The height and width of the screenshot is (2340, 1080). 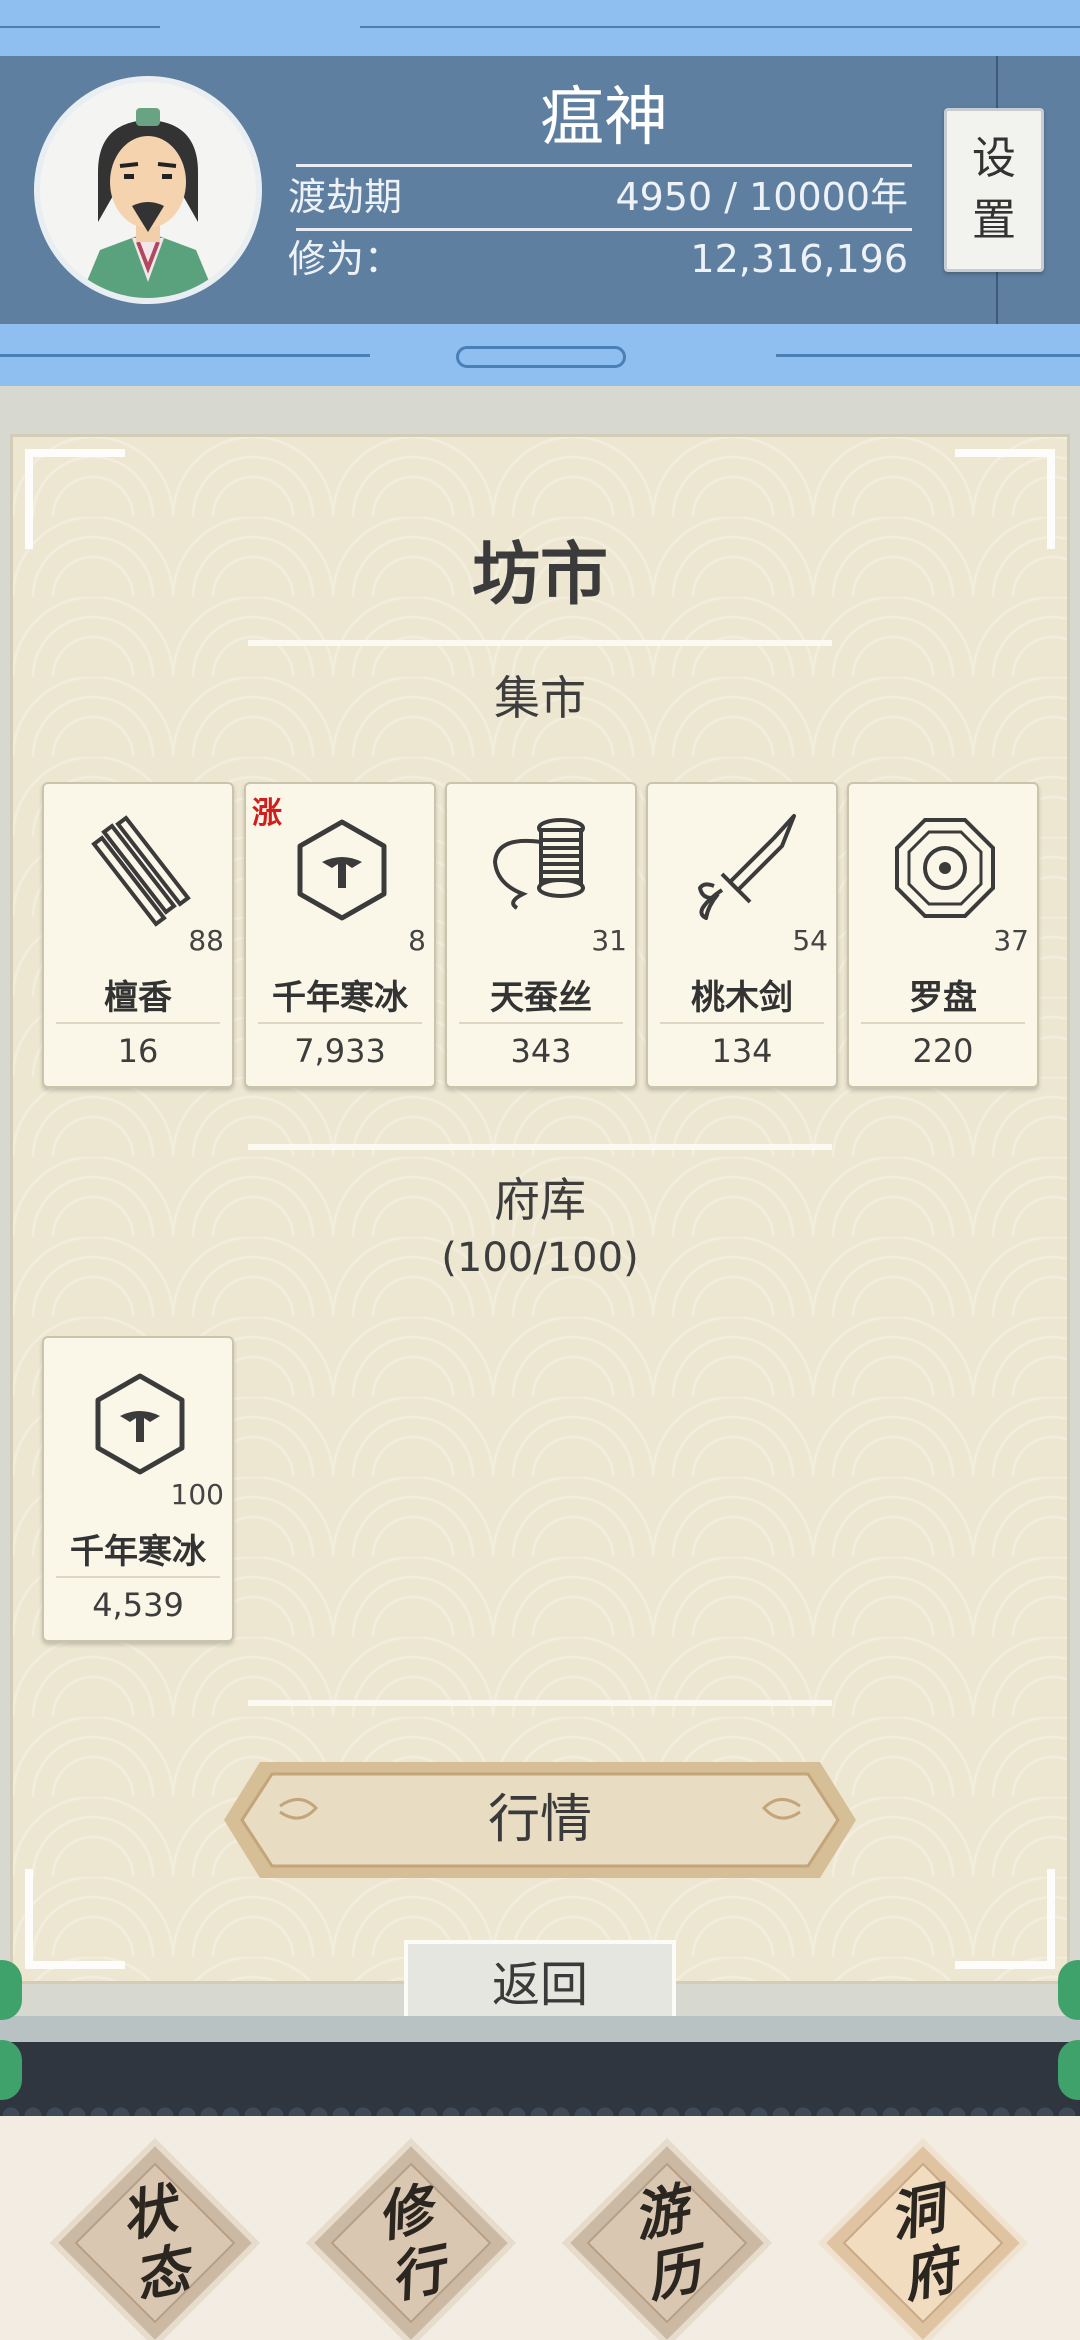 I want to click on market-item-card: 54 桃木剑 134, so click(x=742, y=935).